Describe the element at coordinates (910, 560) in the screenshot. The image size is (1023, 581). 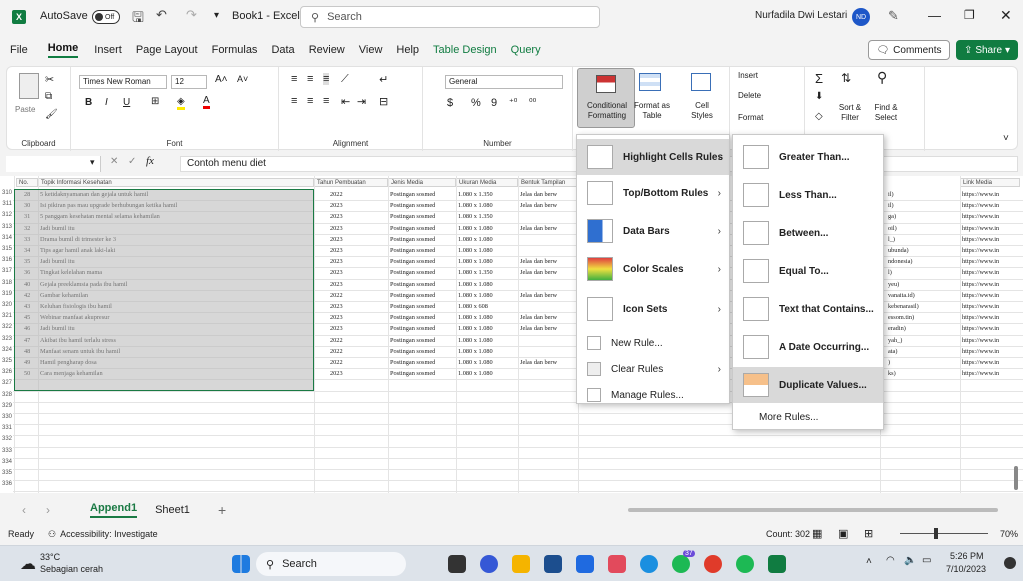
I see `volume-icon: 🔈` at that location.